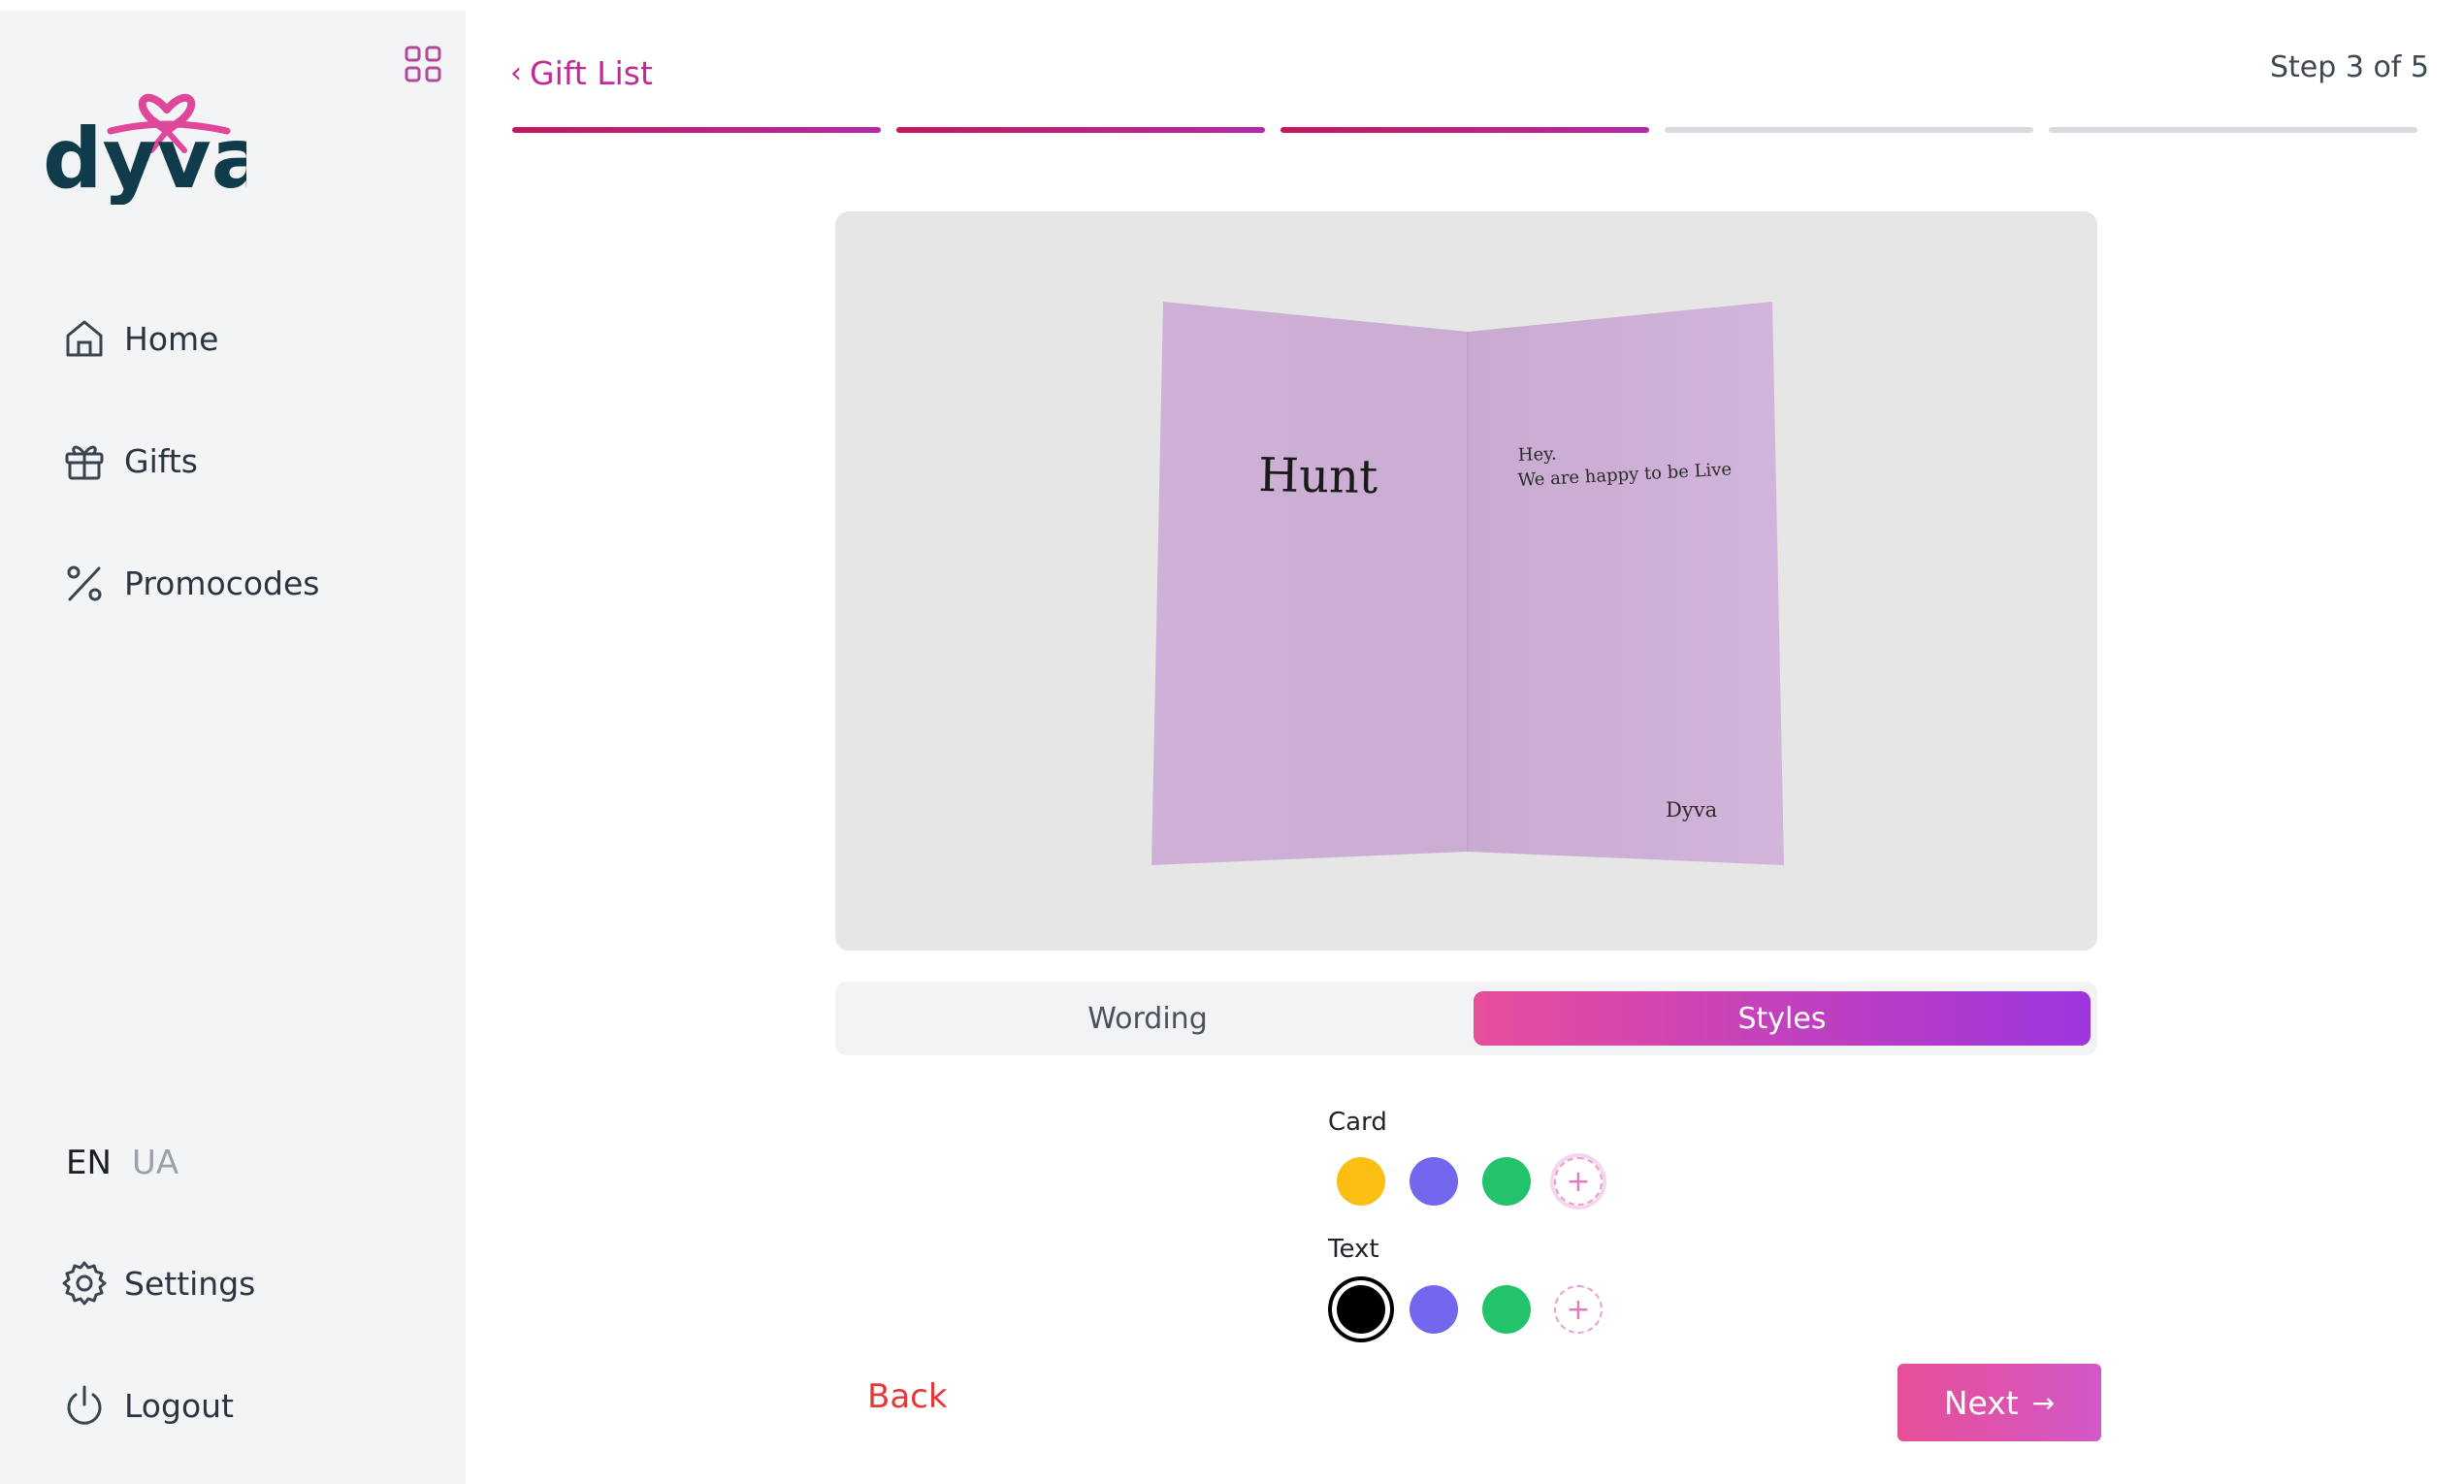  I want to click on card-color-label: Card, so click(1358, 1122).